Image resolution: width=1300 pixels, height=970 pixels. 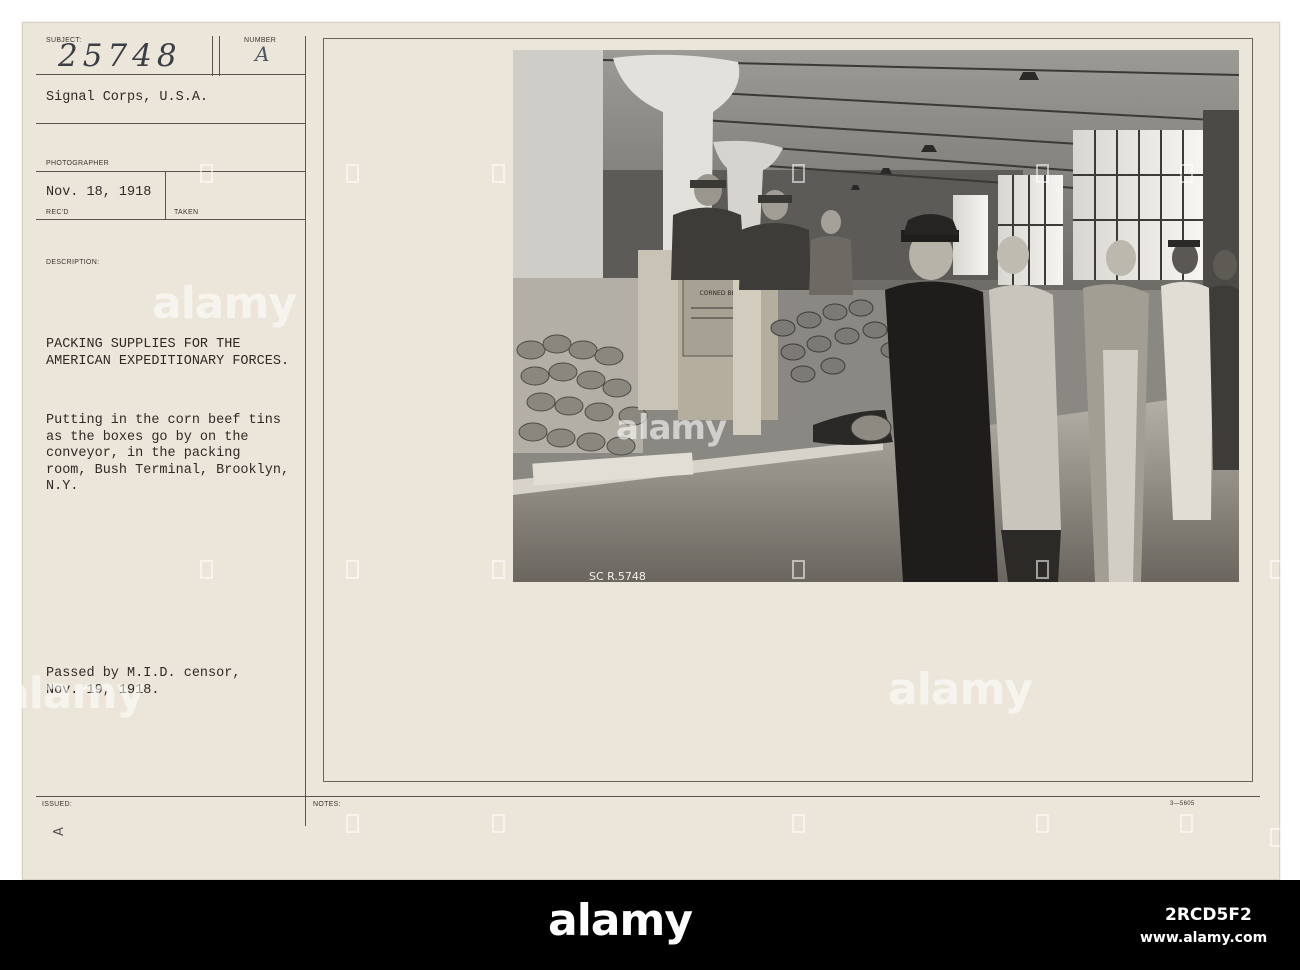 I want to click on date-divider, so click(x=165, y=196).